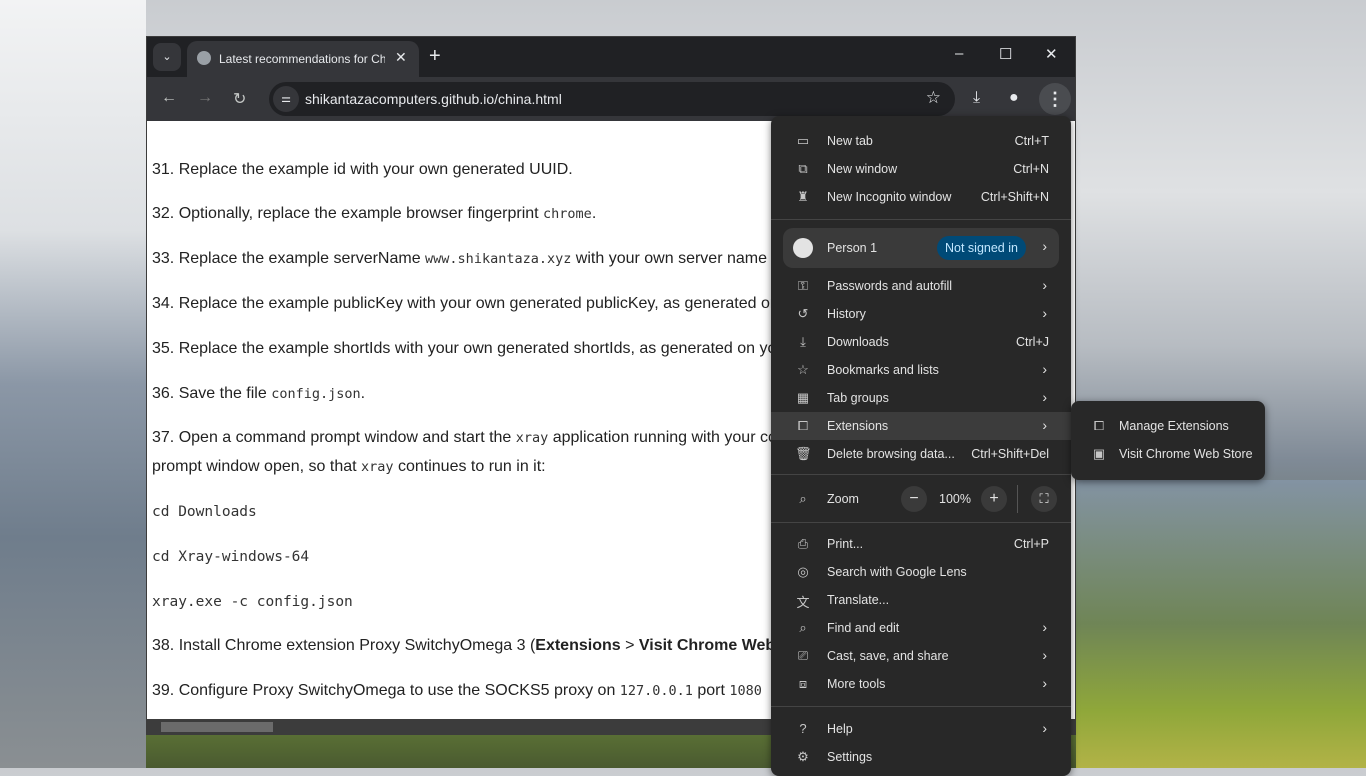 This screenshot has width=1366, height=776. I want to click on cast-icon: ⎚, so click(803, 655).